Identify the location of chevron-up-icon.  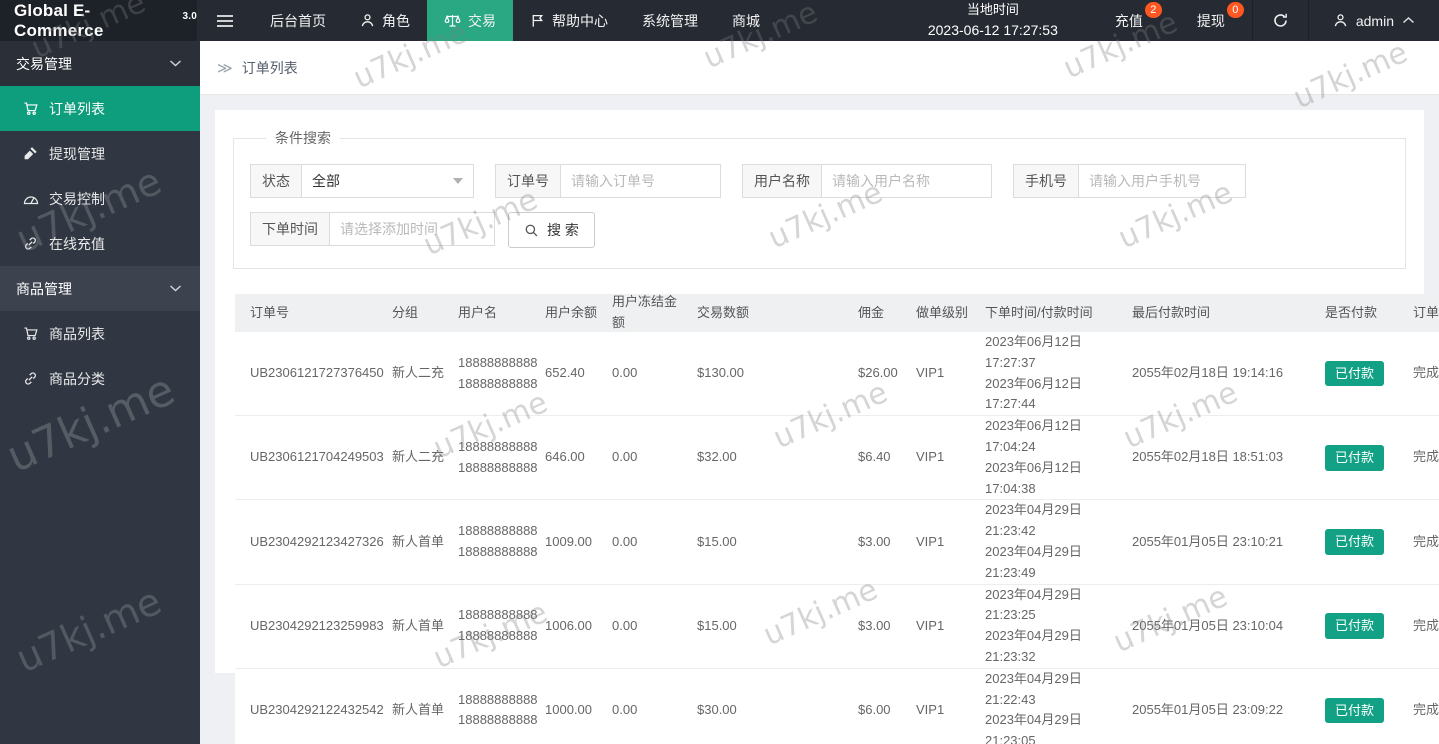
(1408, 20).